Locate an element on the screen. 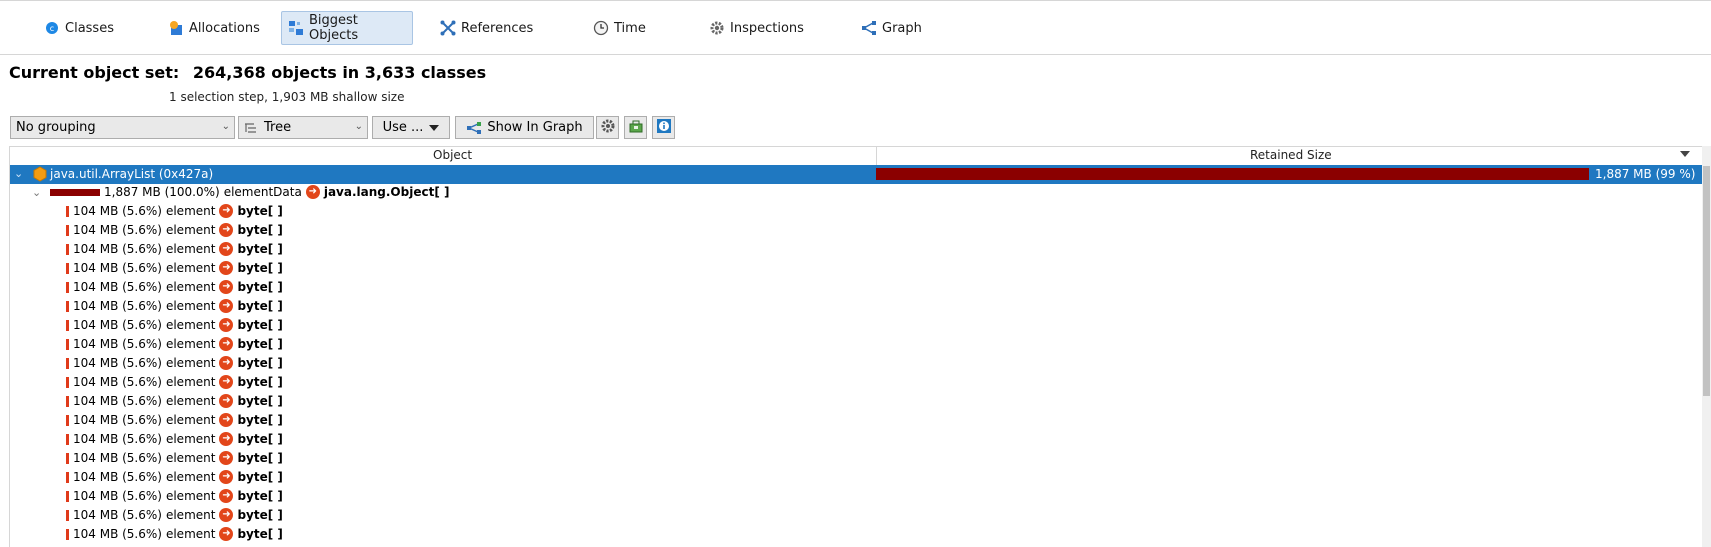  tab-label: References is located at coordinates (497, 28).